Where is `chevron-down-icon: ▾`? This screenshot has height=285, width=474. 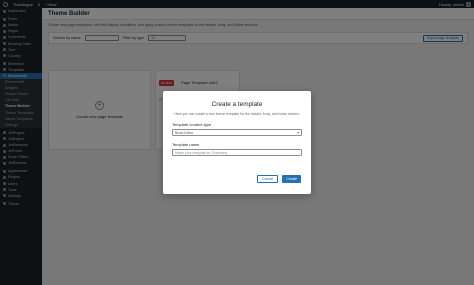
chevron-down-icon: ▾ is located at coordinates (298, 132).